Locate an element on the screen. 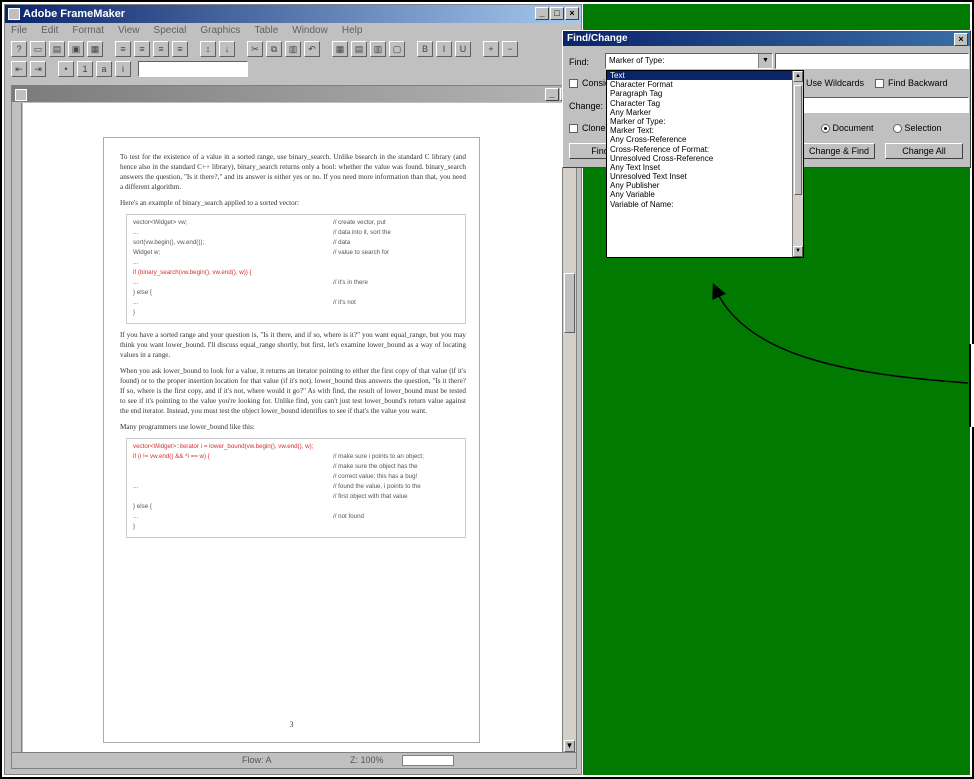 The image size is (974, 779). callout-arrow-path is located at coordinates (840, 333).